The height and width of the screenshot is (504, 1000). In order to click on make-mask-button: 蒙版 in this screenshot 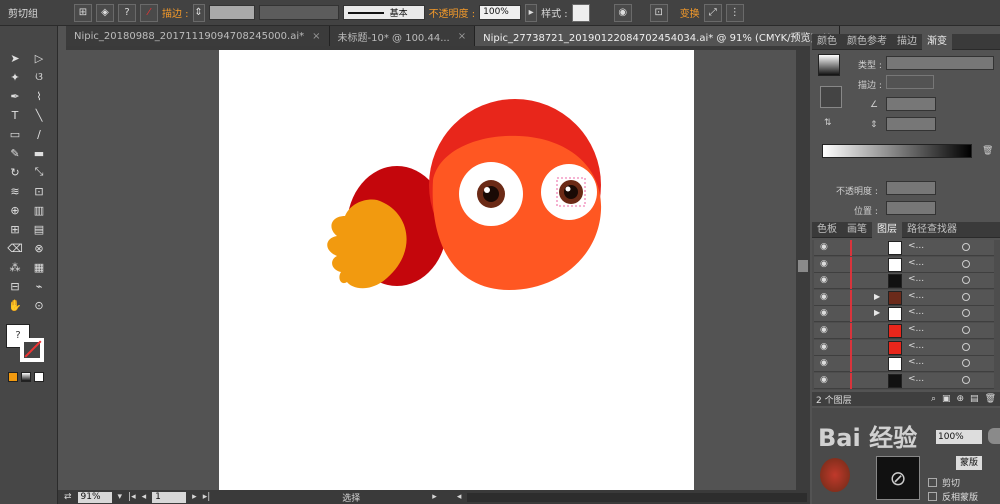, I will do `click(969, 463)`.